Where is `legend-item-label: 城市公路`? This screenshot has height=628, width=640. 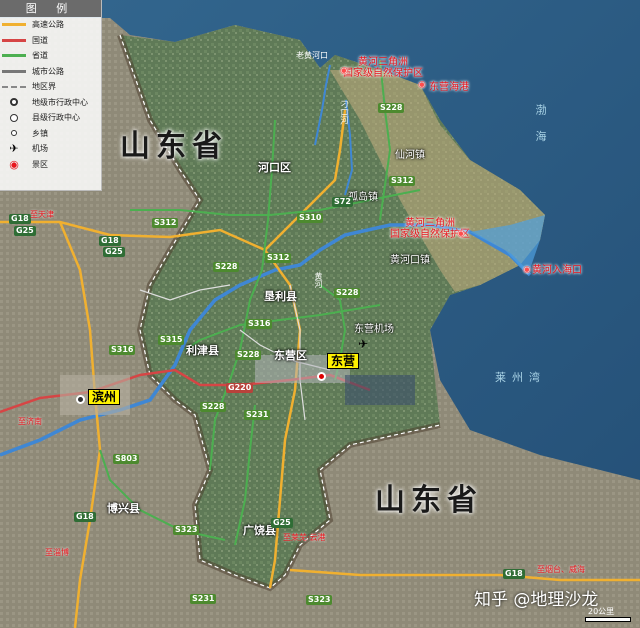 legend-item-label: 城市公路 is located at coordinates (48, 71).